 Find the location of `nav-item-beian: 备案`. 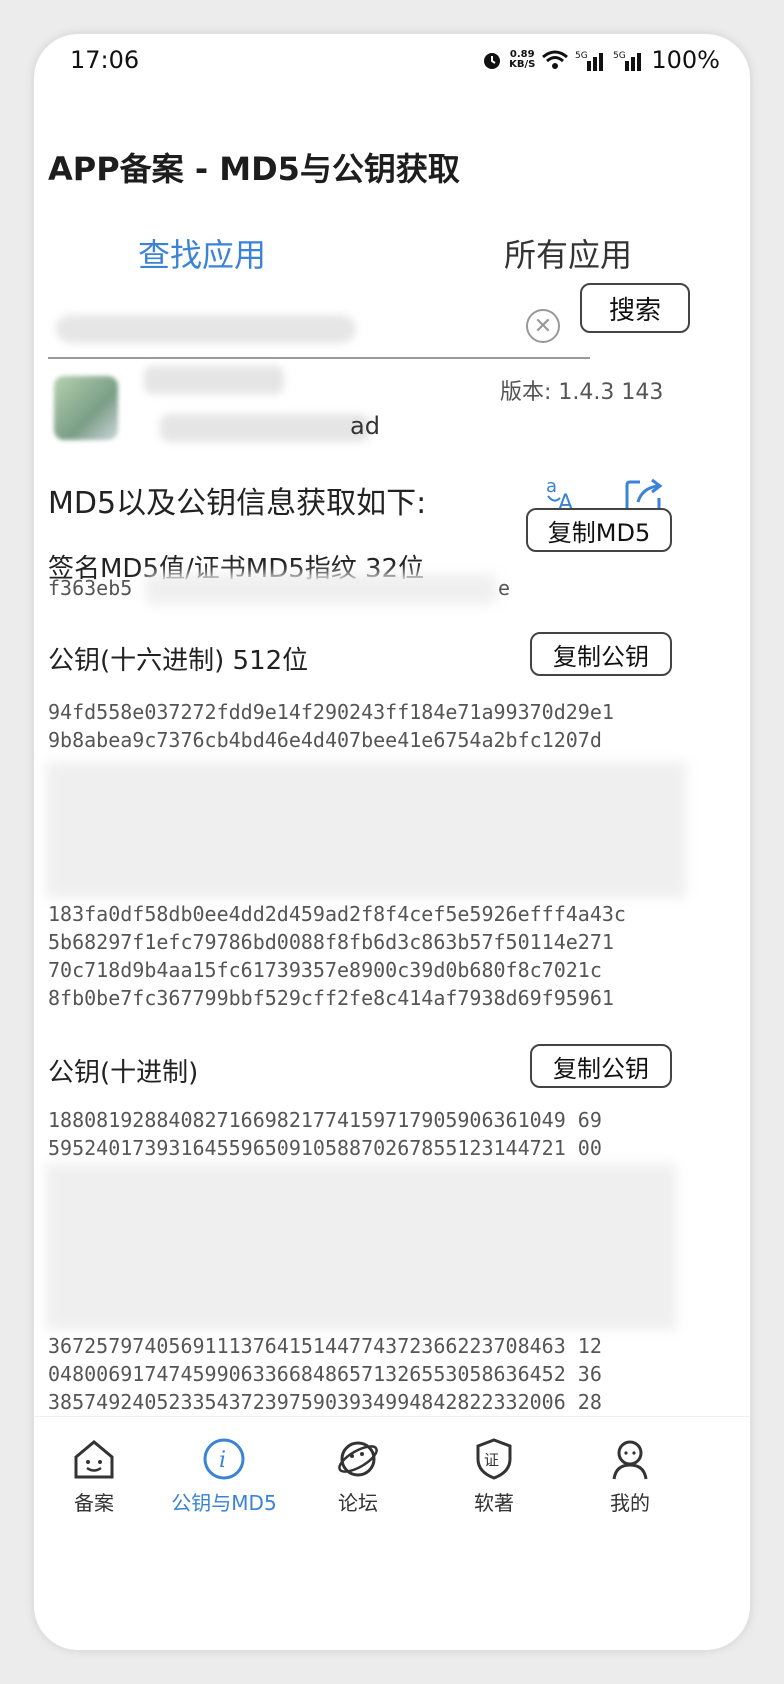

nav-item-beian: 备案 is located at coordinates (94, 1476).